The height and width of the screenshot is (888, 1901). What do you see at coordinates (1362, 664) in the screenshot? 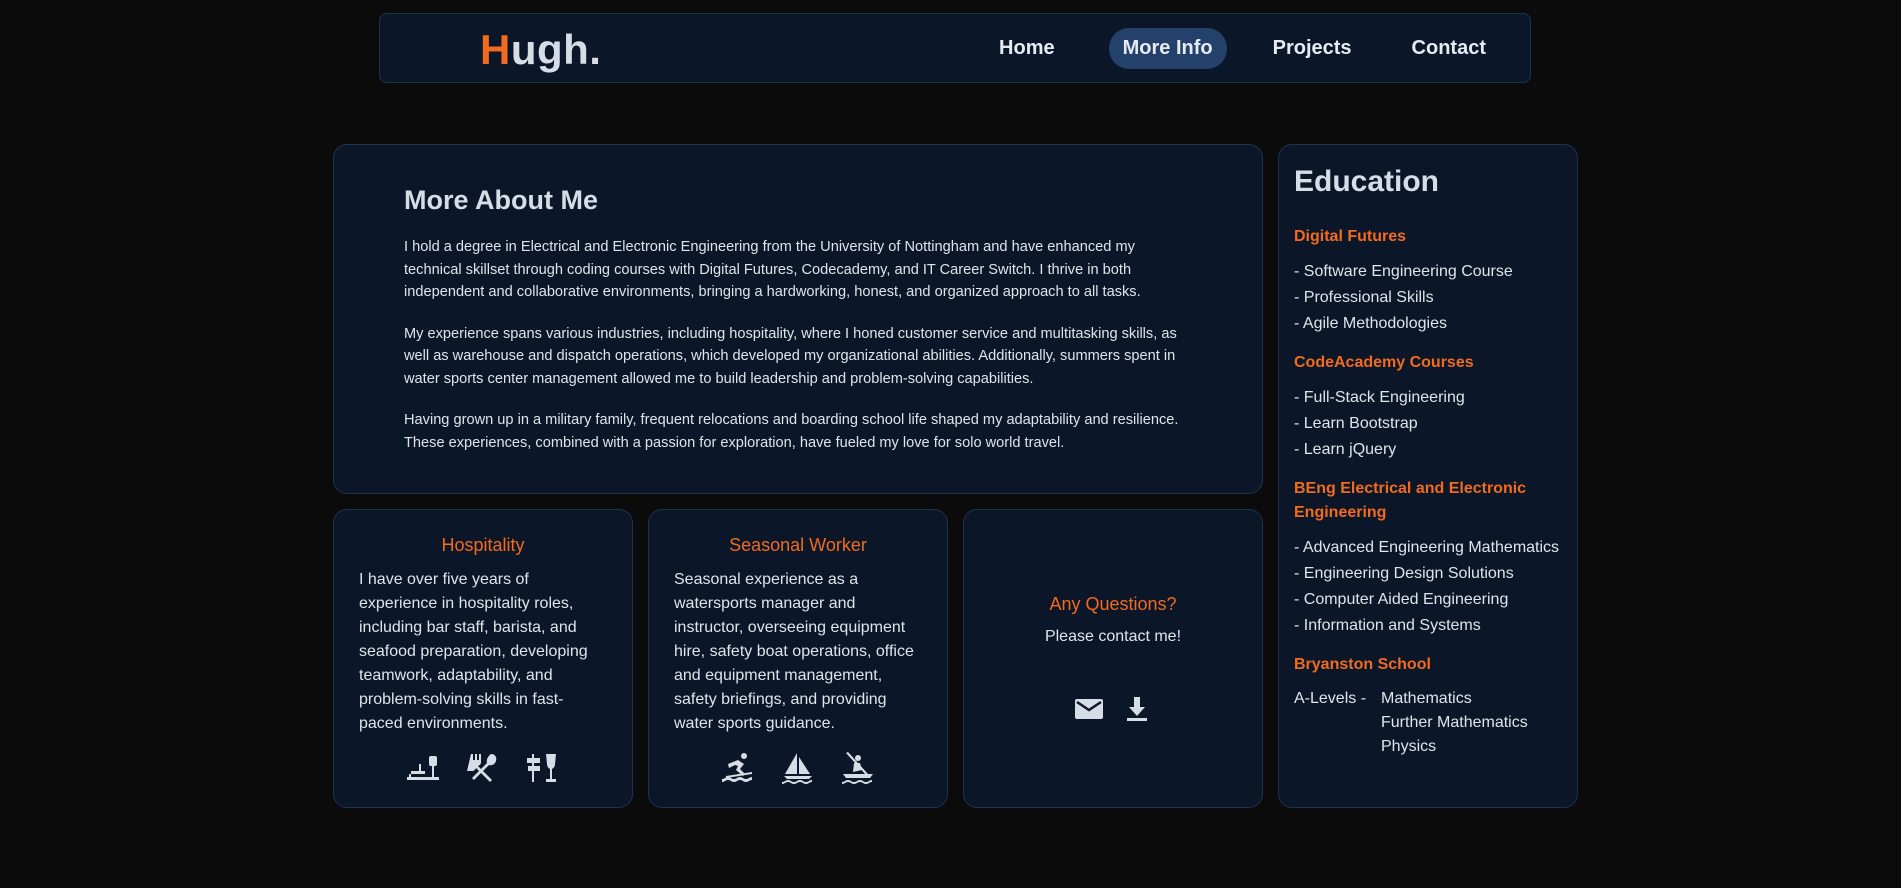
I see `education-section-title: Bryanston School` at bounding box center [1362, 664].